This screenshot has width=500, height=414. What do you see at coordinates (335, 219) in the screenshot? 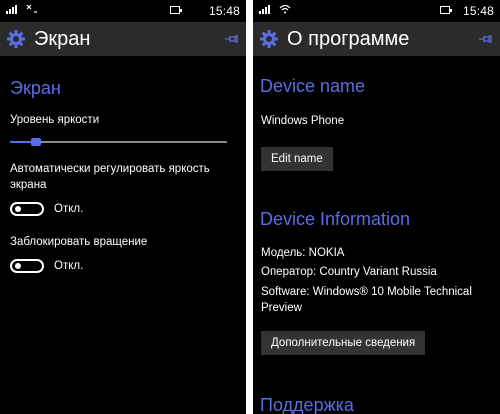
I see `section-title-device-information: Device Information` at bounding box center [335, 219].